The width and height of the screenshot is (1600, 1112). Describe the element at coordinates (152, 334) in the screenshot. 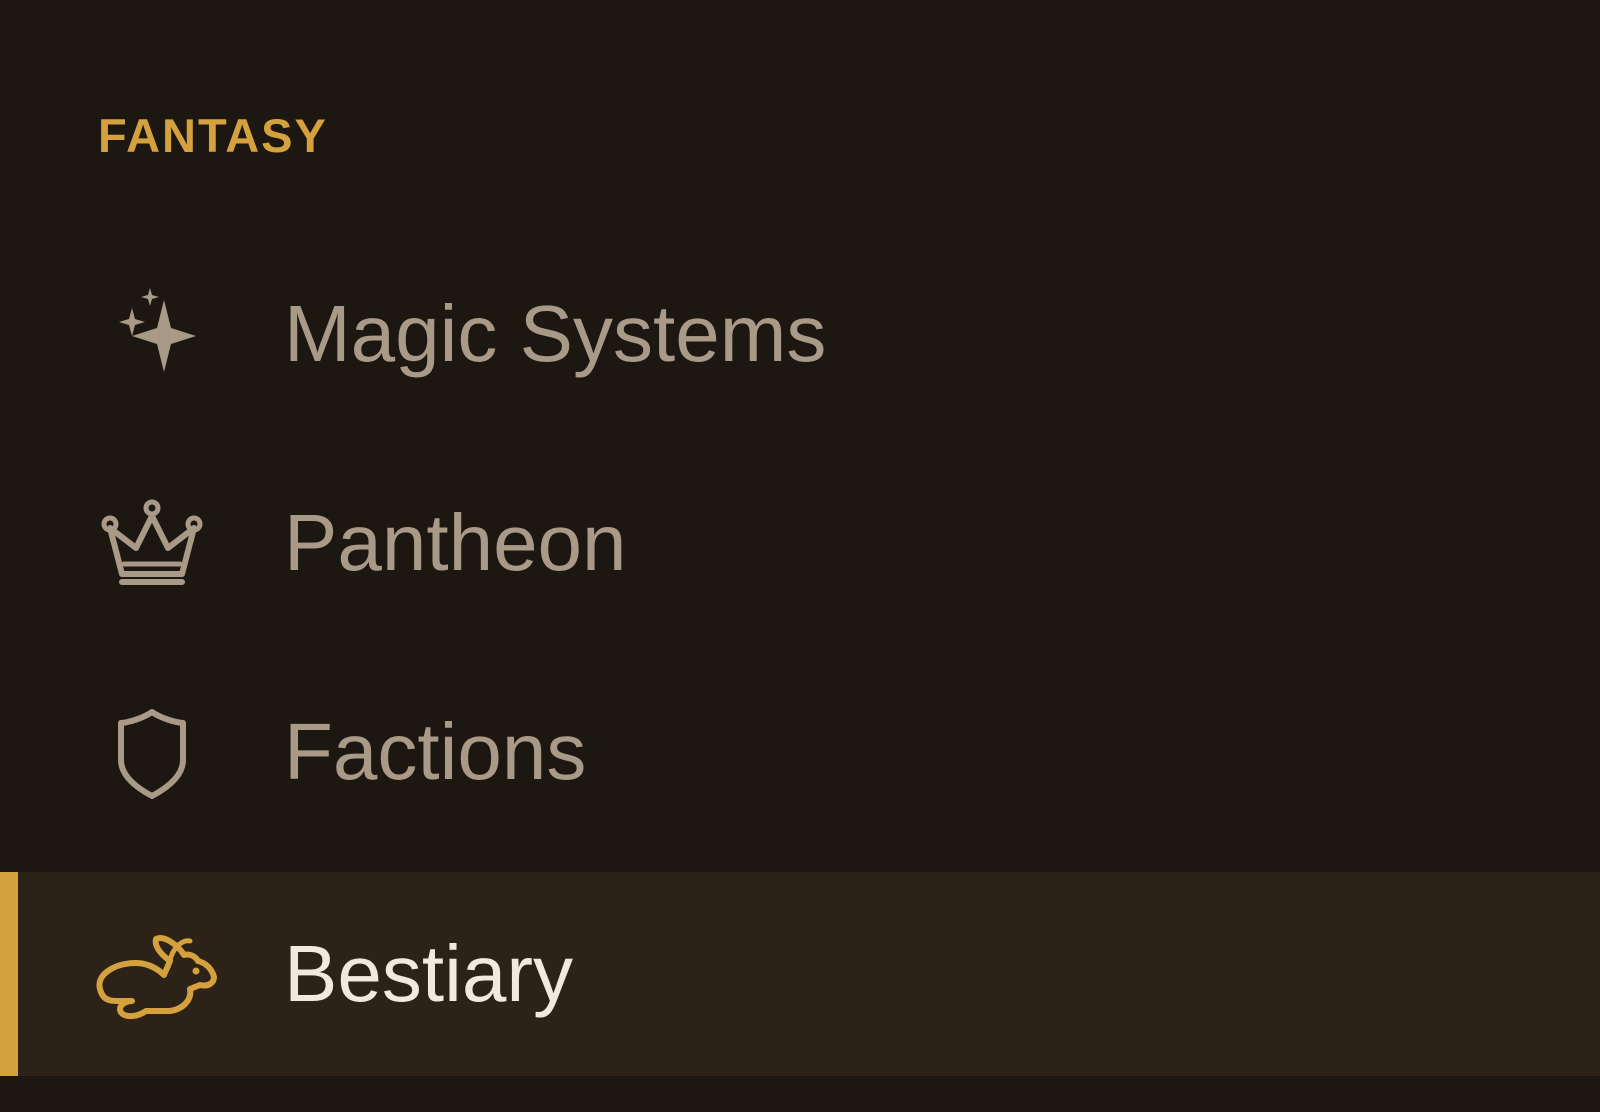

I see `sparkles-icon` at that location.